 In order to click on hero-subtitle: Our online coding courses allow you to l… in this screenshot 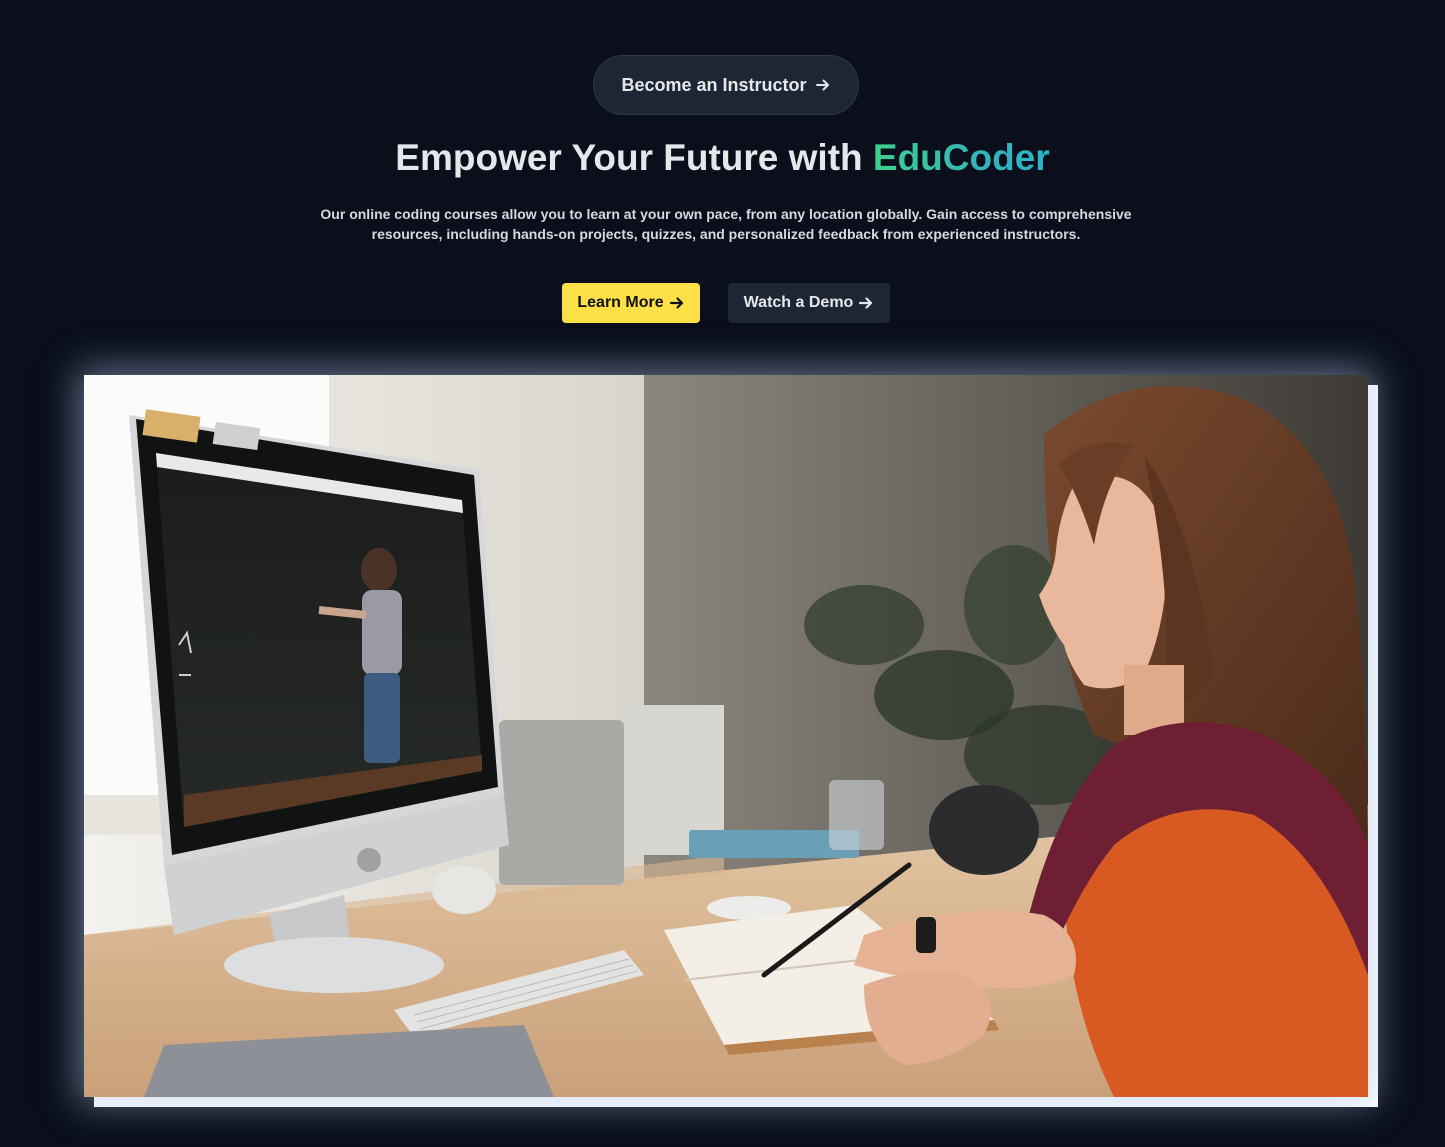, I will do `click(726, 224)`.